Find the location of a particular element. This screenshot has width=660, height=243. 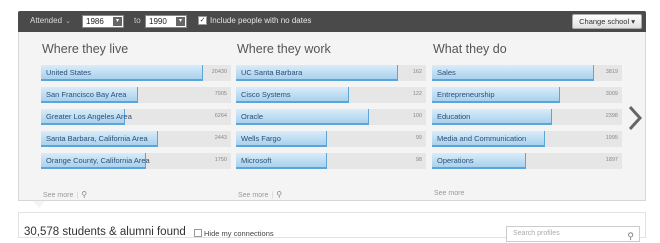

facet-title: Where they live is located at coordinates (85, 49).